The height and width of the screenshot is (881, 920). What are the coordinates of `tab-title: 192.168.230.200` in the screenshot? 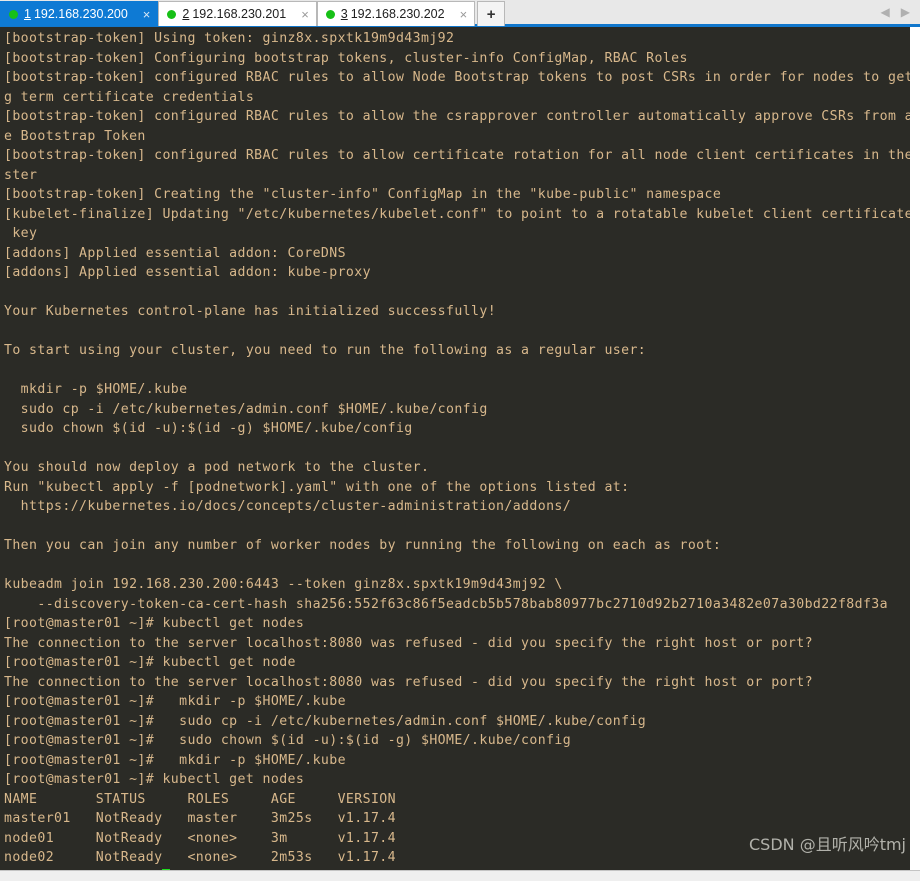 It's located at (80, 14).